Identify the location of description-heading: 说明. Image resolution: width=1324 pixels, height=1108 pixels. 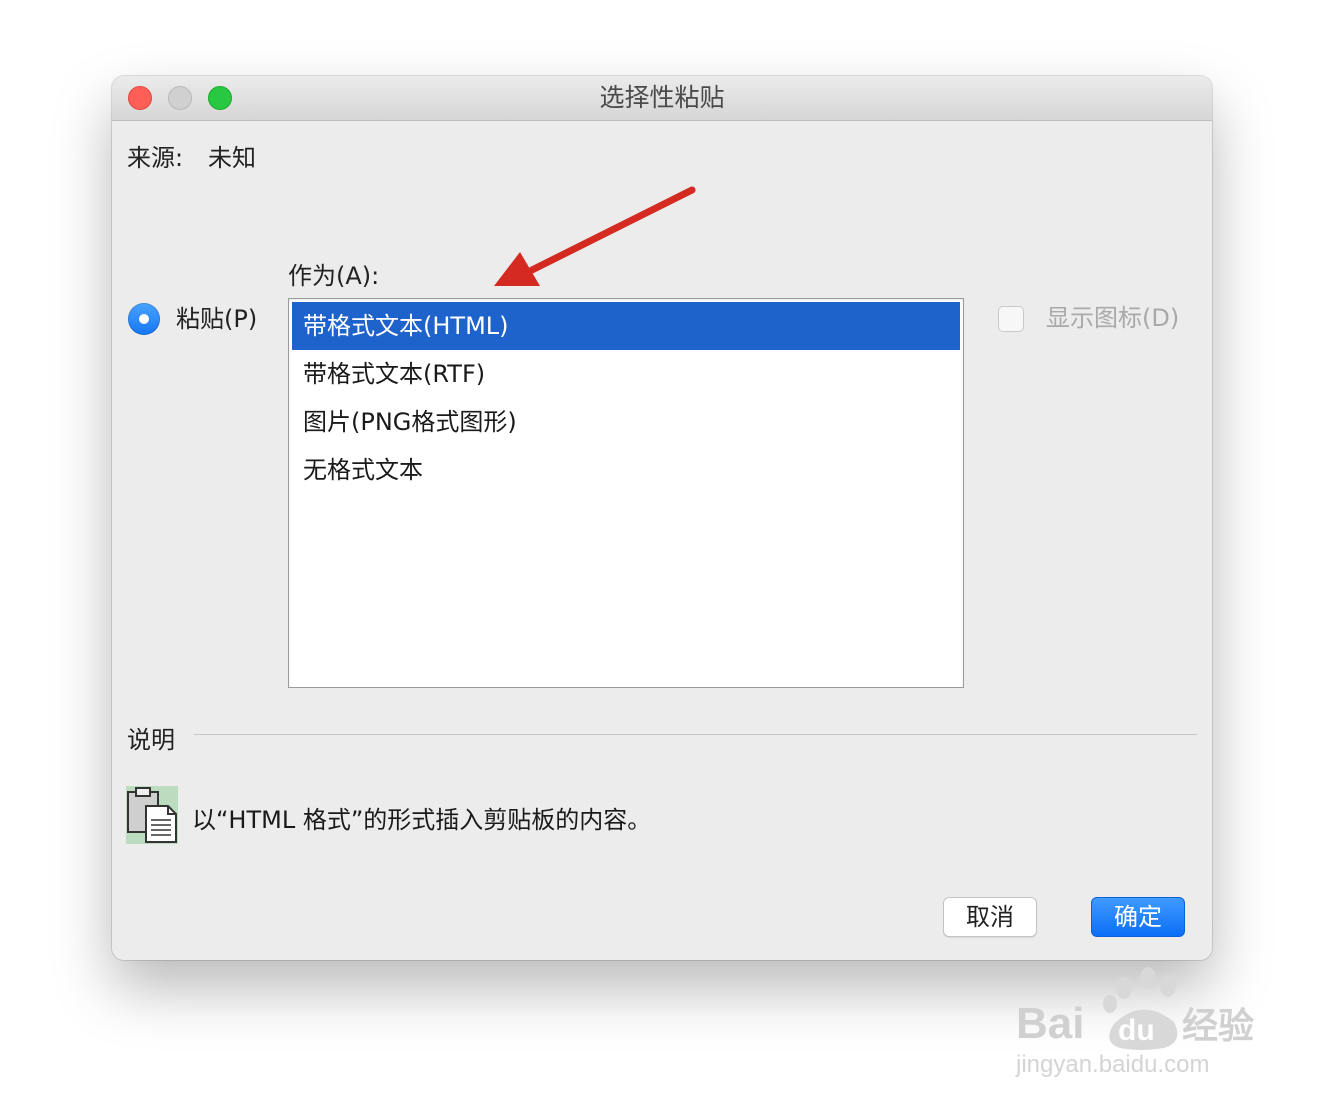
(151, 740).